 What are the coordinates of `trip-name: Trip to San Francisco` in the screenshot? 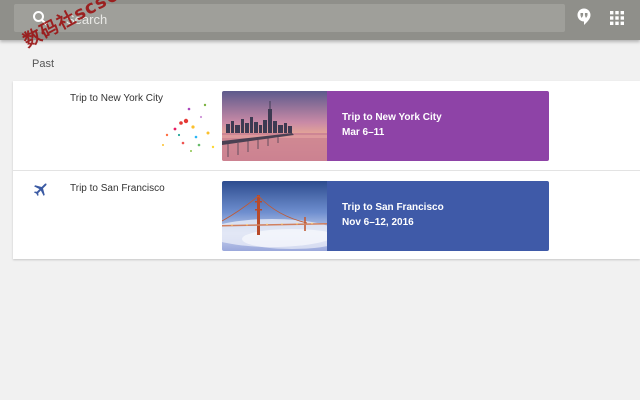 It's located at (117, 188).